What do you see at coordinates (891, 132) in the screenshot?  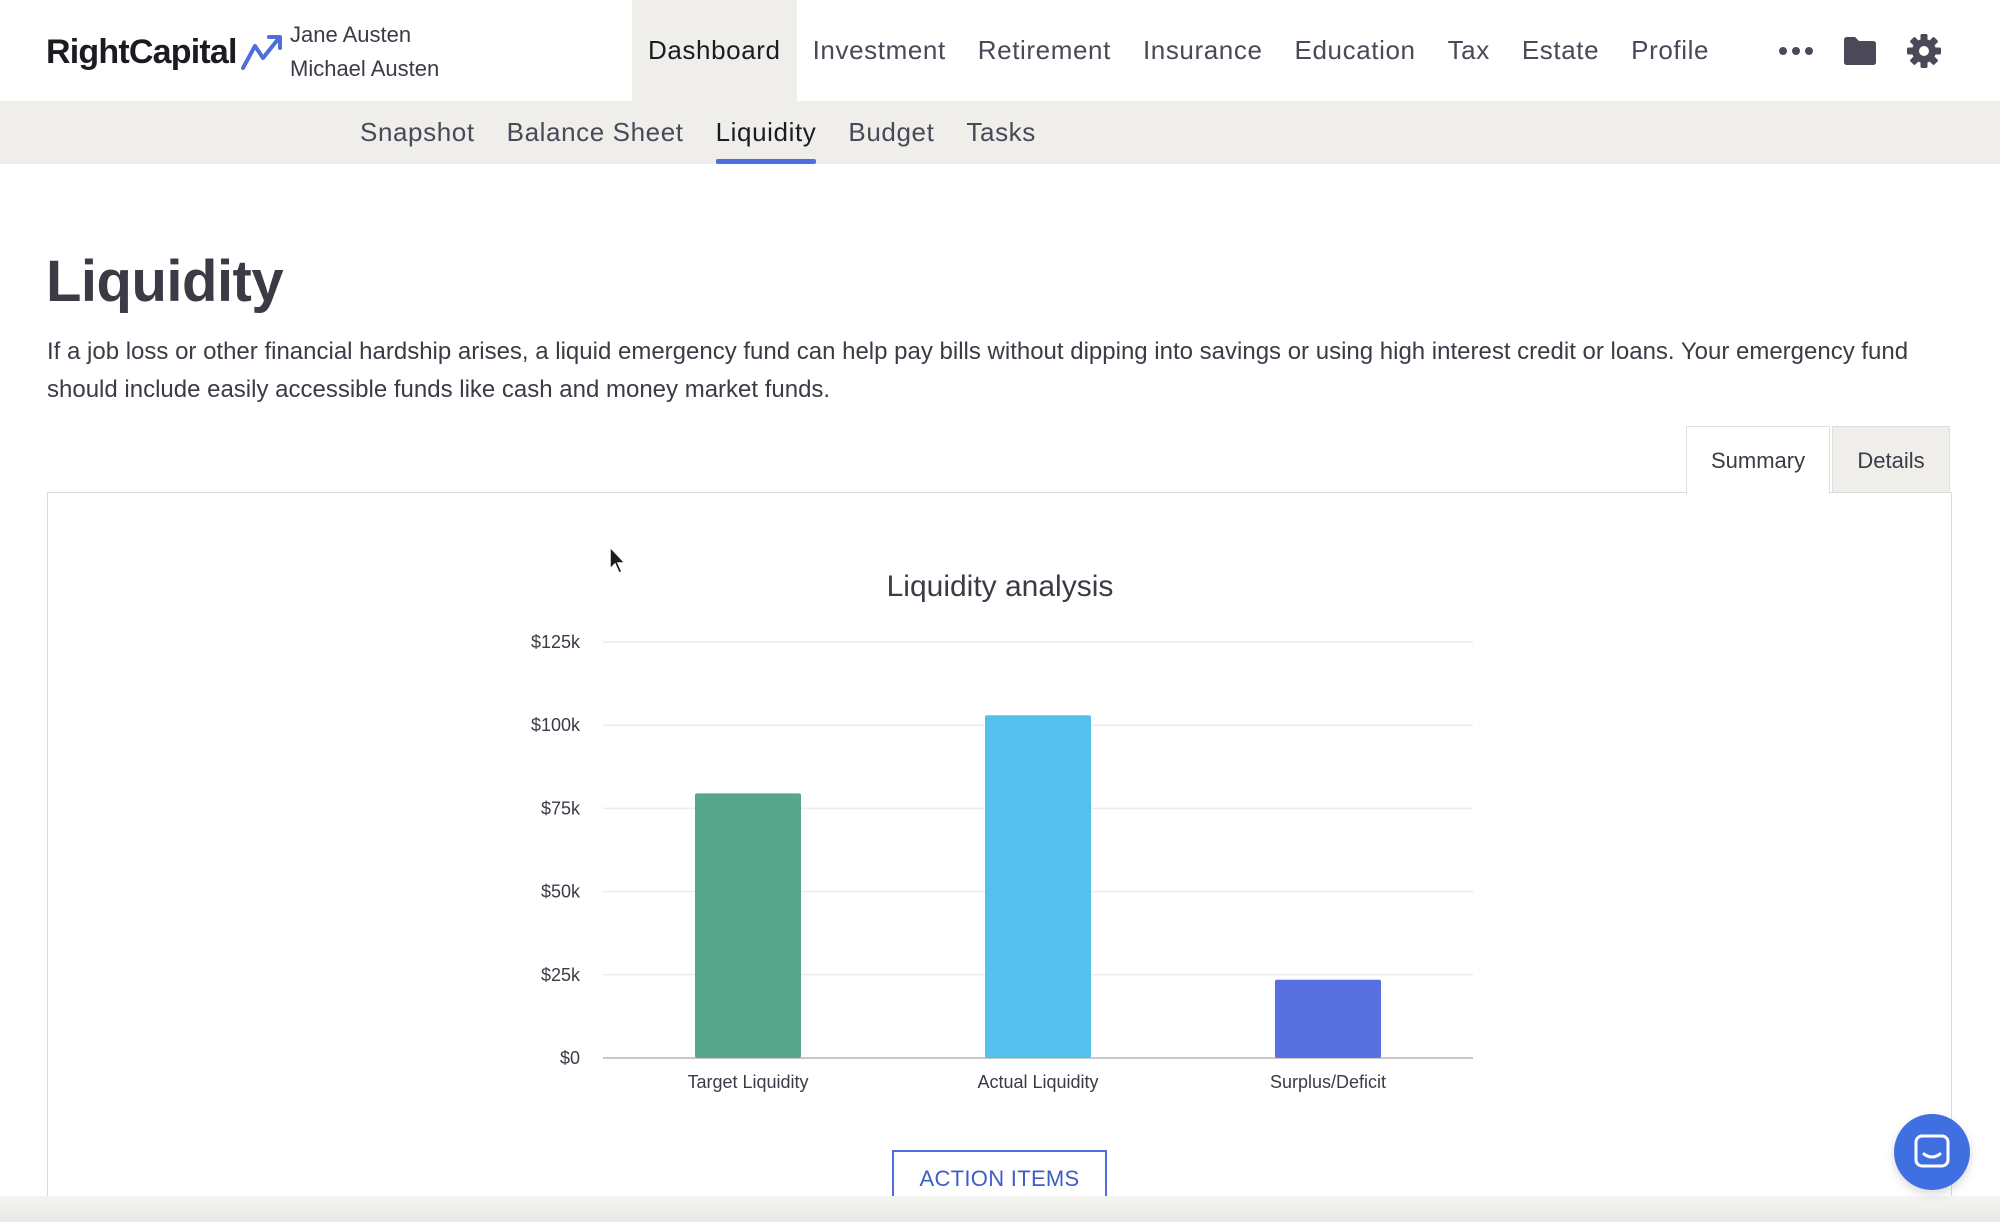 I see `subnav-budget: Budget` at bounding box center [891, 132].